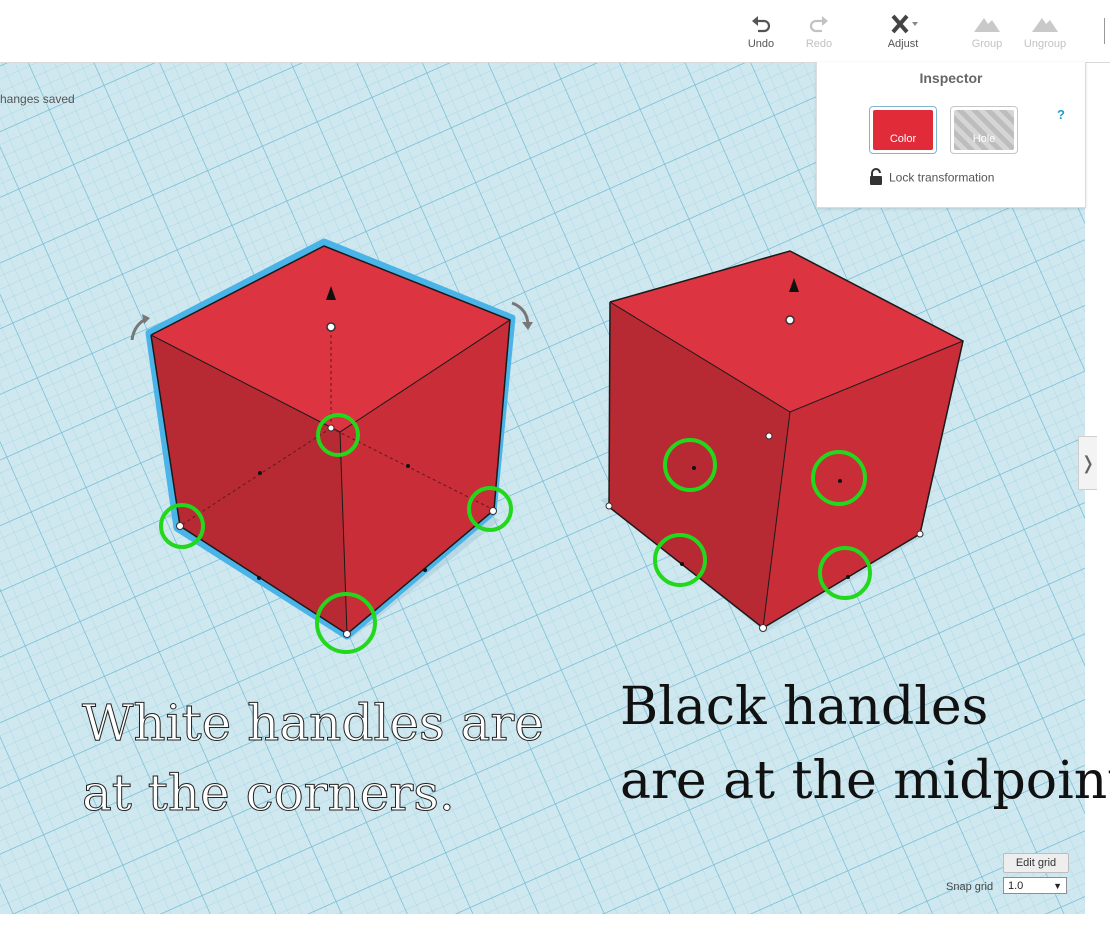 Image resolution: width=1110 pixels, height=926 pixels. What do you see at coordinates (408, 466) in the screenshot?
I see `handle-mid-right` at bounding box center [408, 466].